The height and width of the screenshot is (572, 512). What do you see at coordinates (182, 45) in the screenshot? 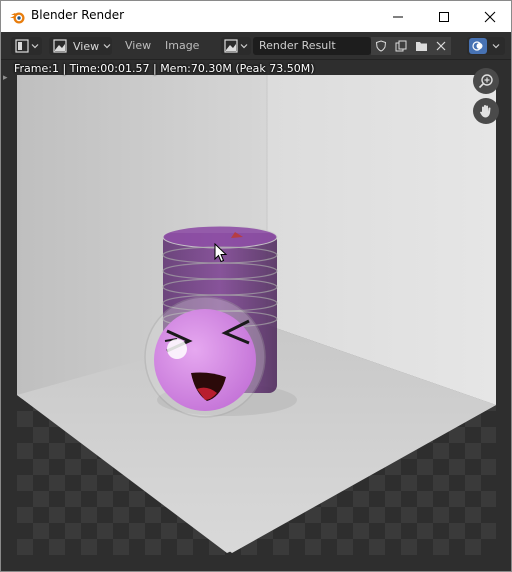
I see `menu-image: Image` at bounding box center [182, 45].